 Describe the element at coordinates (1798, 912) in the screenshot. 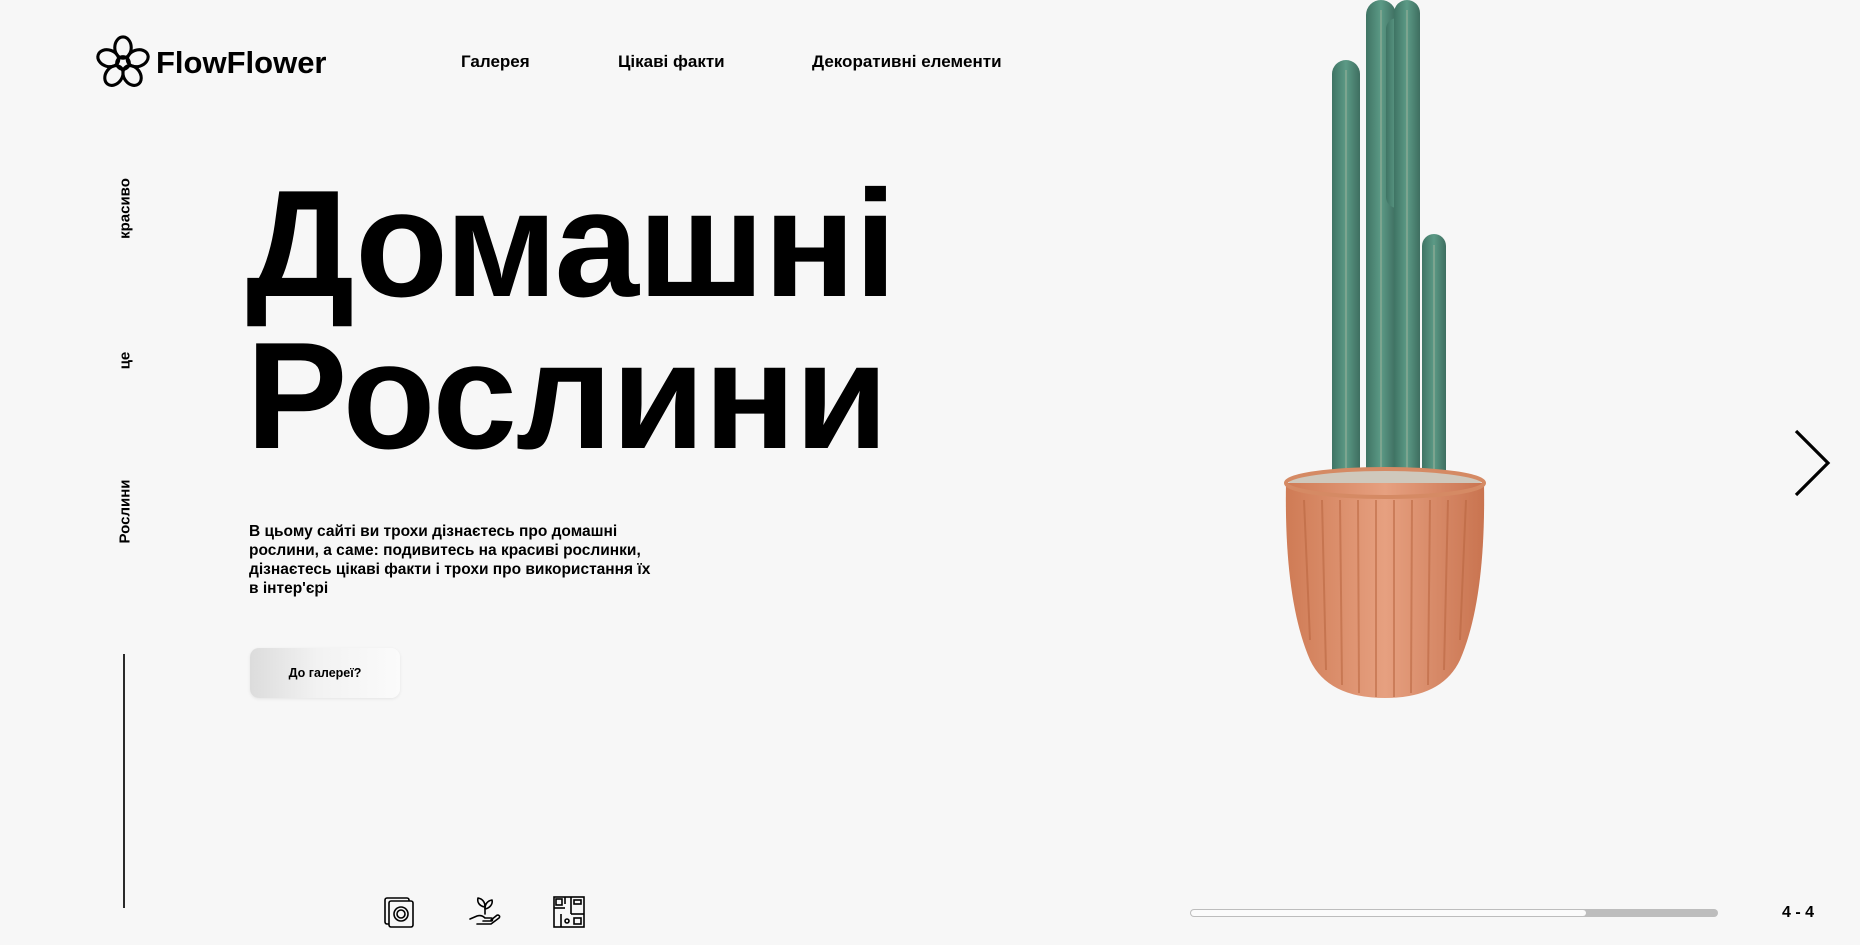

I see `slide-counter: 4 - 4` at that location.